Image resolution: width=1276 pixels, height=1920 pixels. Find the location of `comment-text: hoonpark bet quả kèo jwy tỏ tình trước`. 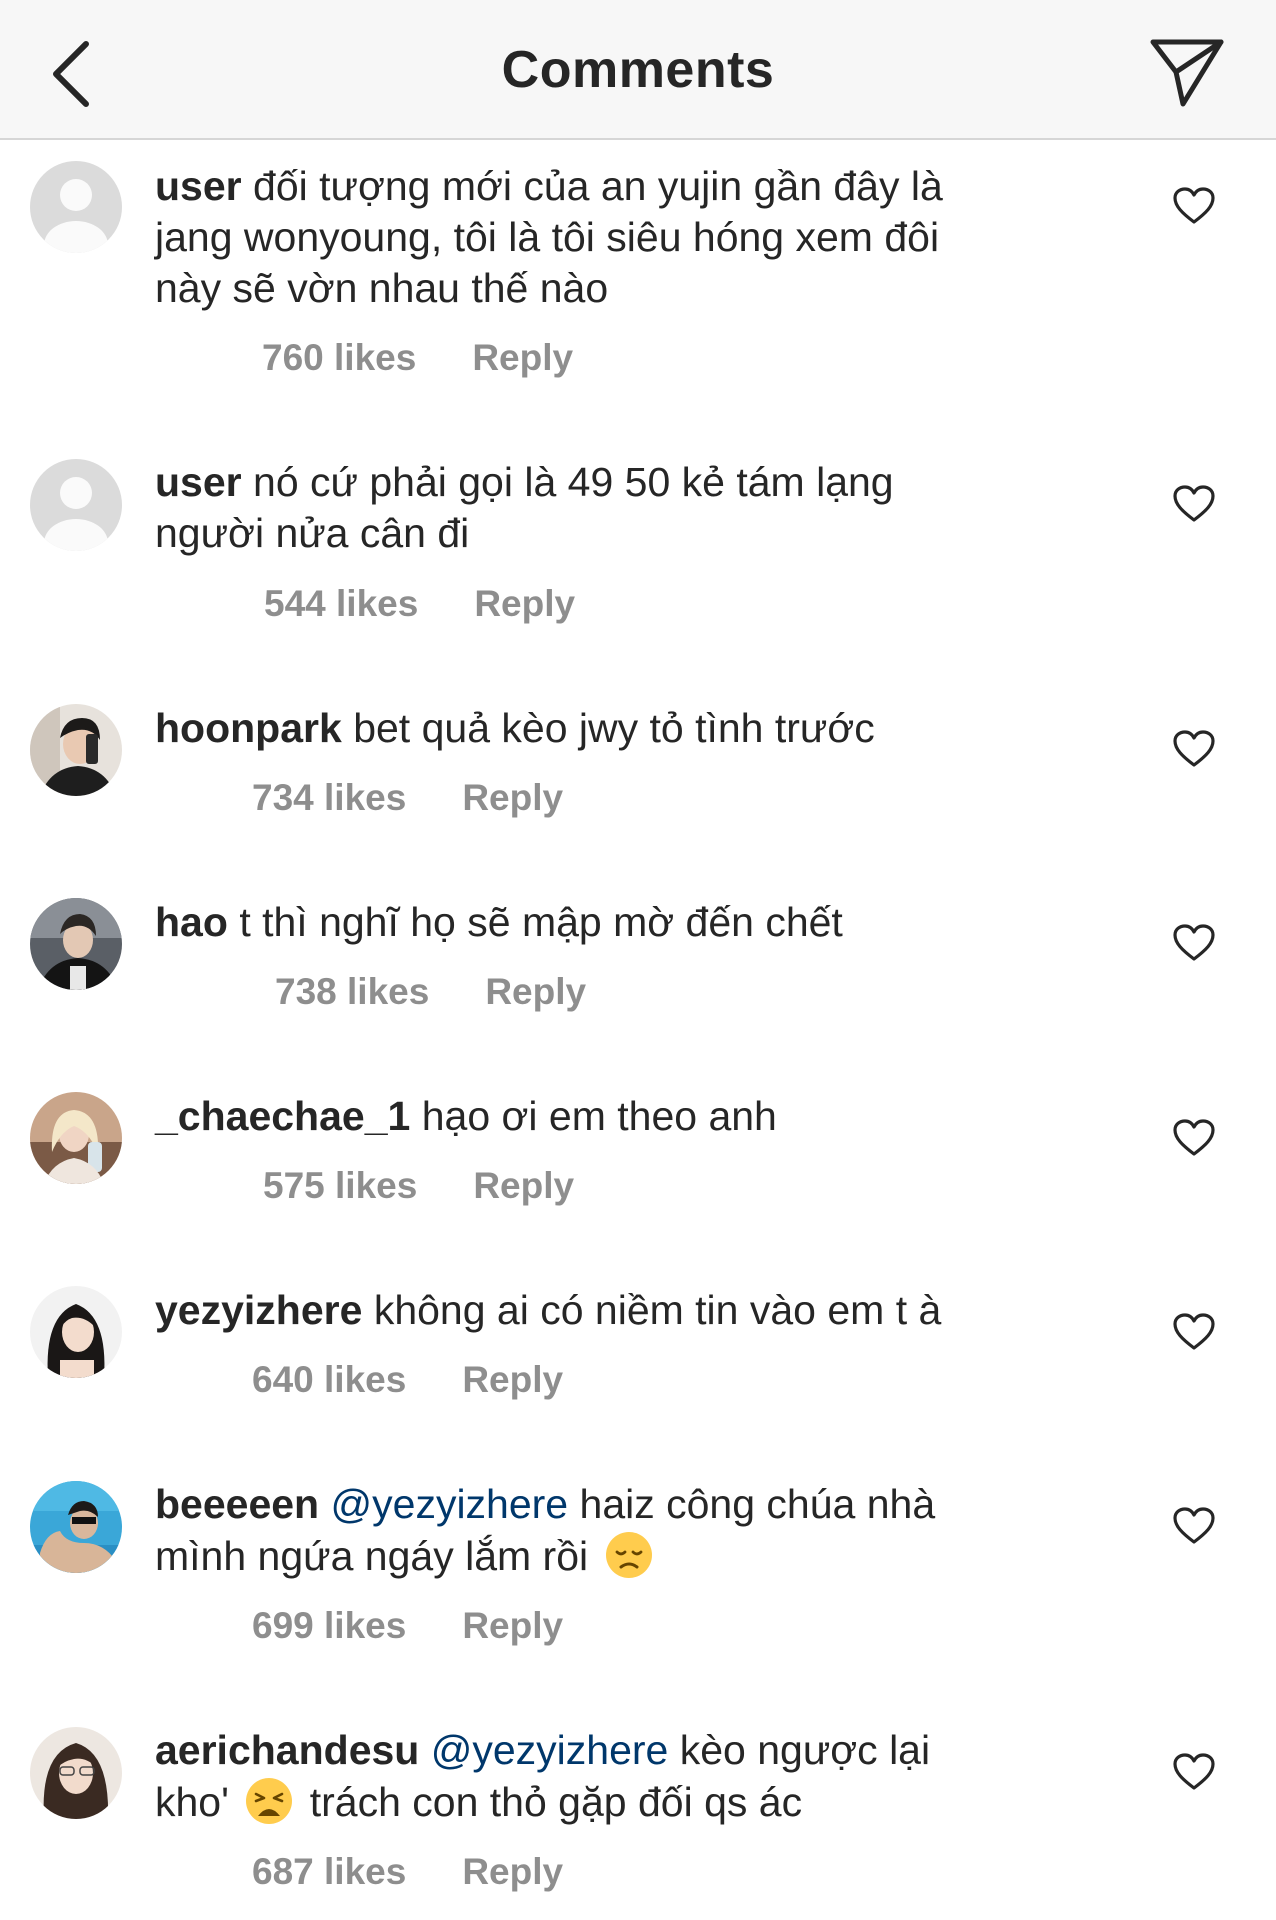

comment-text: hoonpark bet quả kèo jwy tỏ tình trước is located at coordinates (605, 728).